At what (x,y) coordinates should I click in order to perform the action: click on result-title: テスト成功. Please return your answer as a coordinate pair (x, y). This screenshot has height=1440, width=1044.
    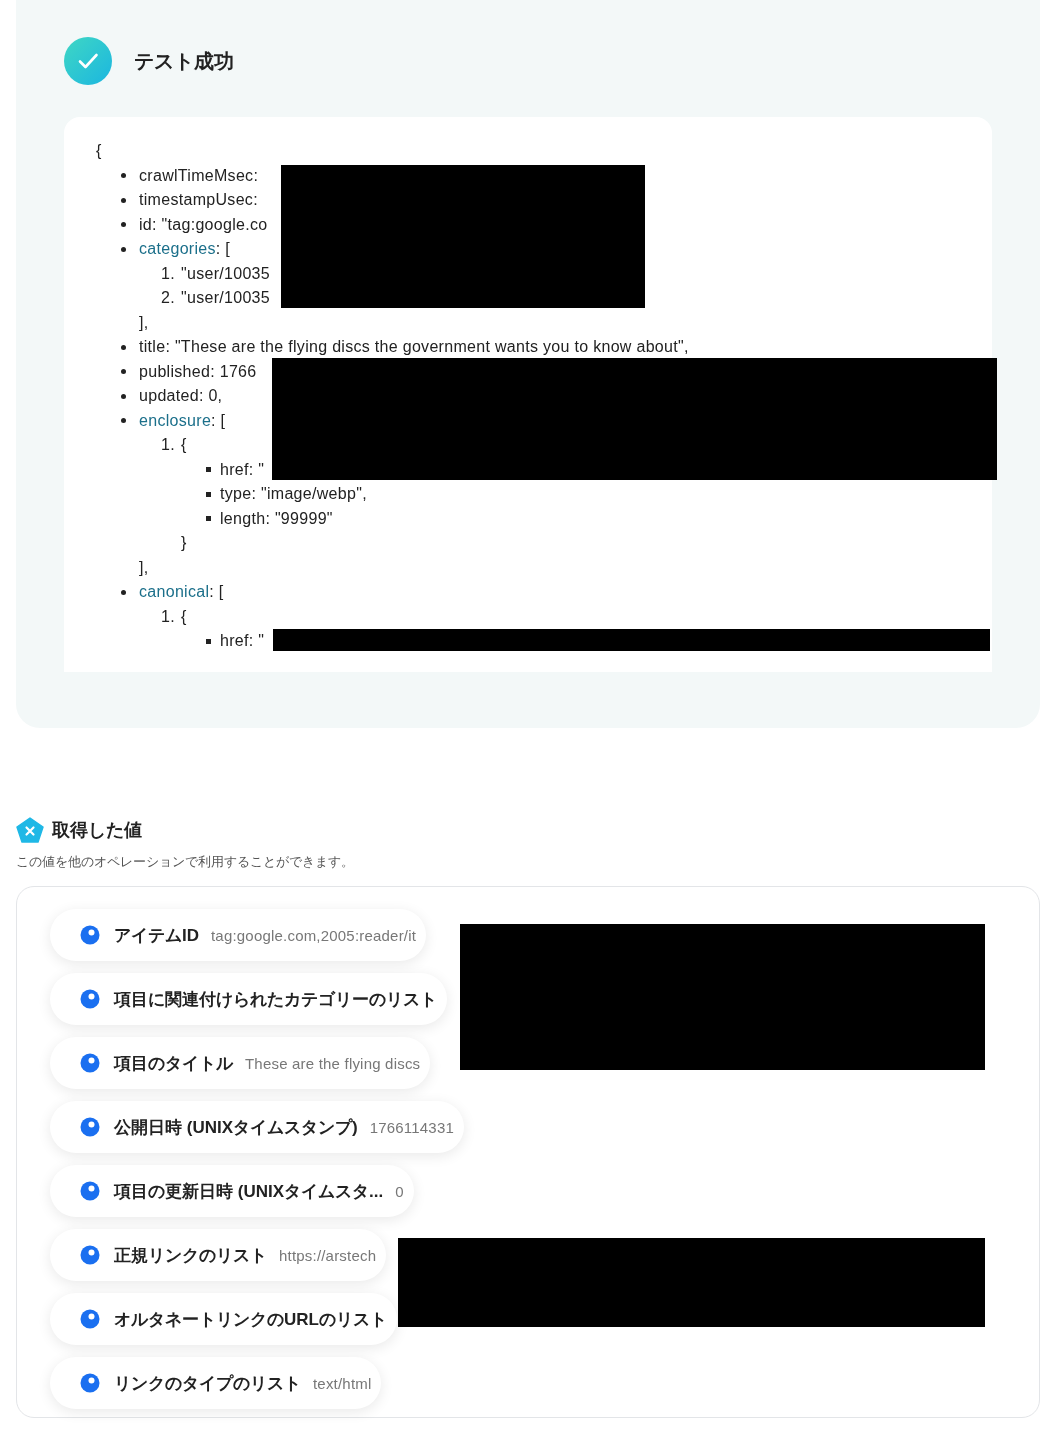
    Looking at the image, I should click on (184, 61).